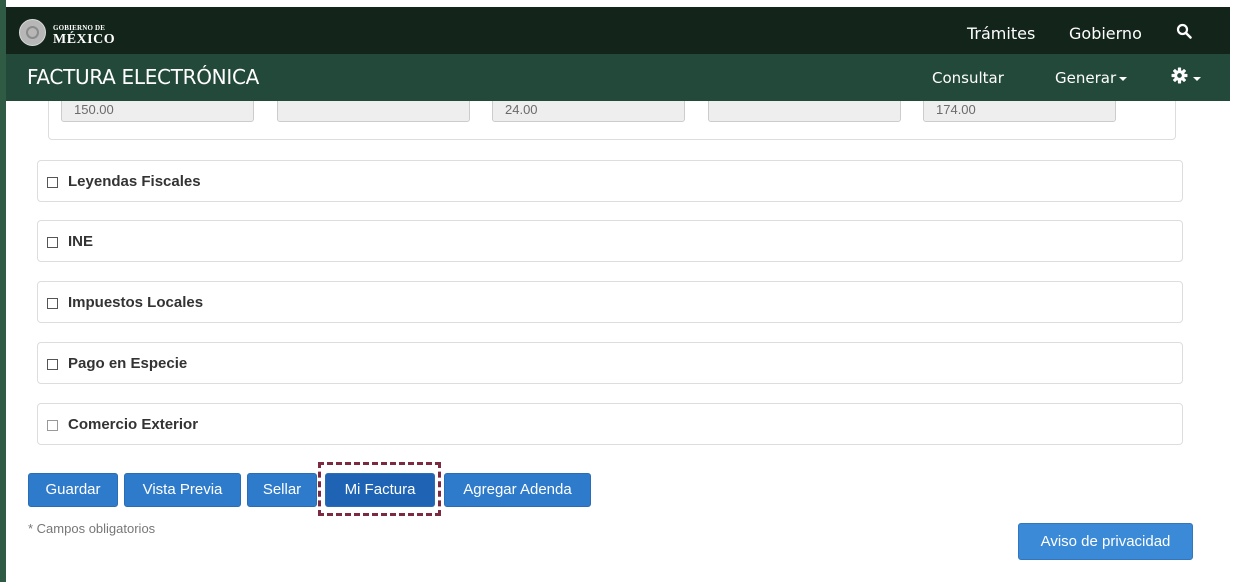 Image resolution: width=1238 pixels, height=582 pixels. I want to click on total-field-subtotal: 150.00, so click(157, 111).